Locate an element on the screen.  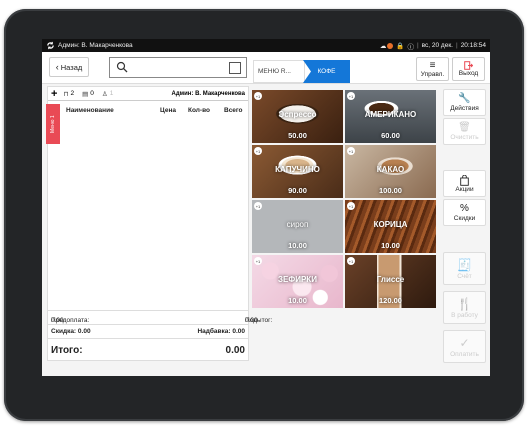
document-icon: ▤ is located at coordinates (85, 94).